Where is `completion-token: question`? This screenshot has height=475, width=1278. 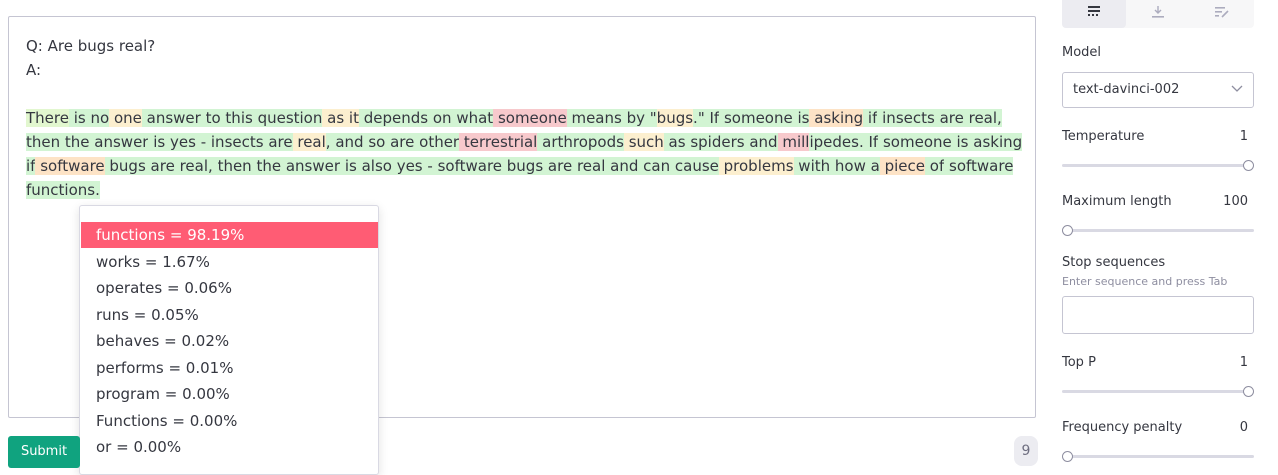
completion-token: question is located at coordinates (287, 118).